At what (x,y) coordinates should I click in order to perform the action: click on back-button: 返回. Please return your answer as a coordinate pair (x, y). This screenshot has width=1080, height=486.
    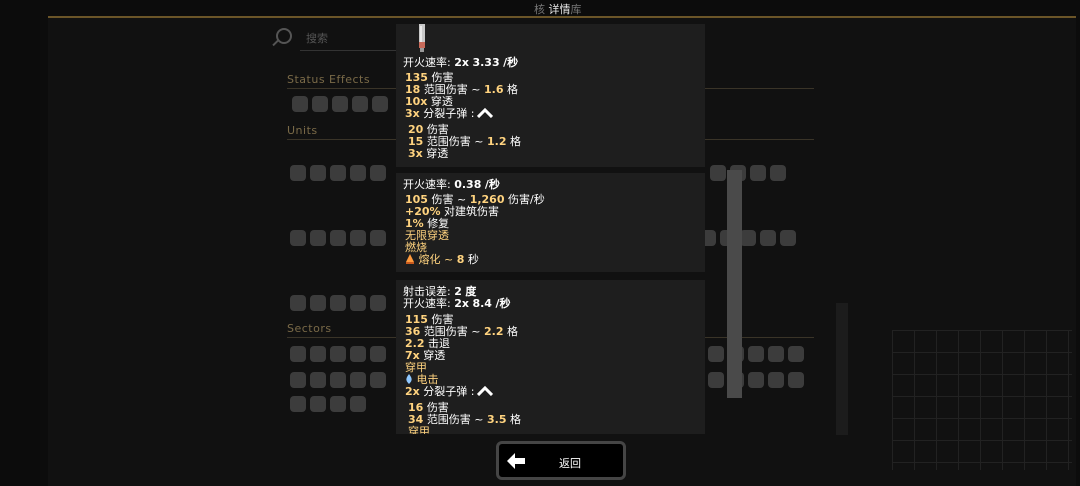
    Looking at the image, I should click on (561, 460).